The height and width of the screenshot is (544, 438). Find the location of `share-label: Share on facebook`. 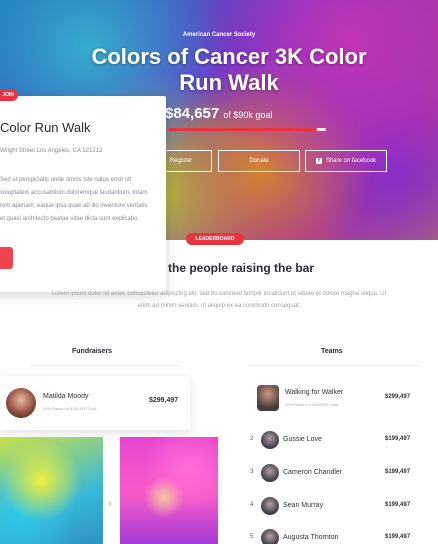

share-label: Share on facebook is located at coordinates (351, 161).